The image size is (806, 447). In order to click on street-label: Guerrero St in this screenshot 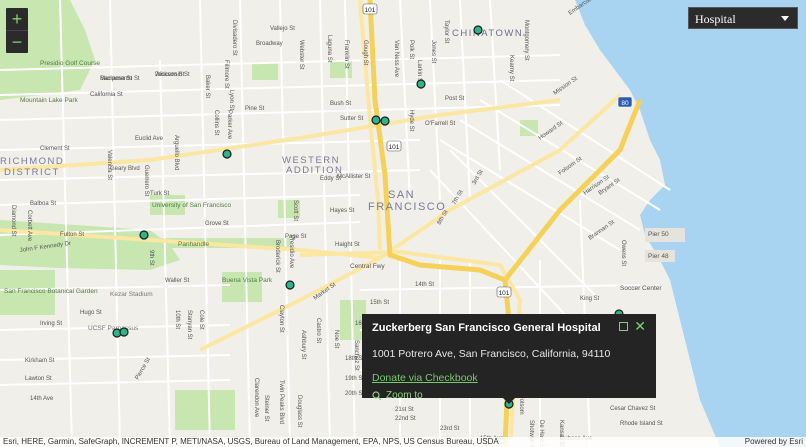, I will do `click(146, 181)`.